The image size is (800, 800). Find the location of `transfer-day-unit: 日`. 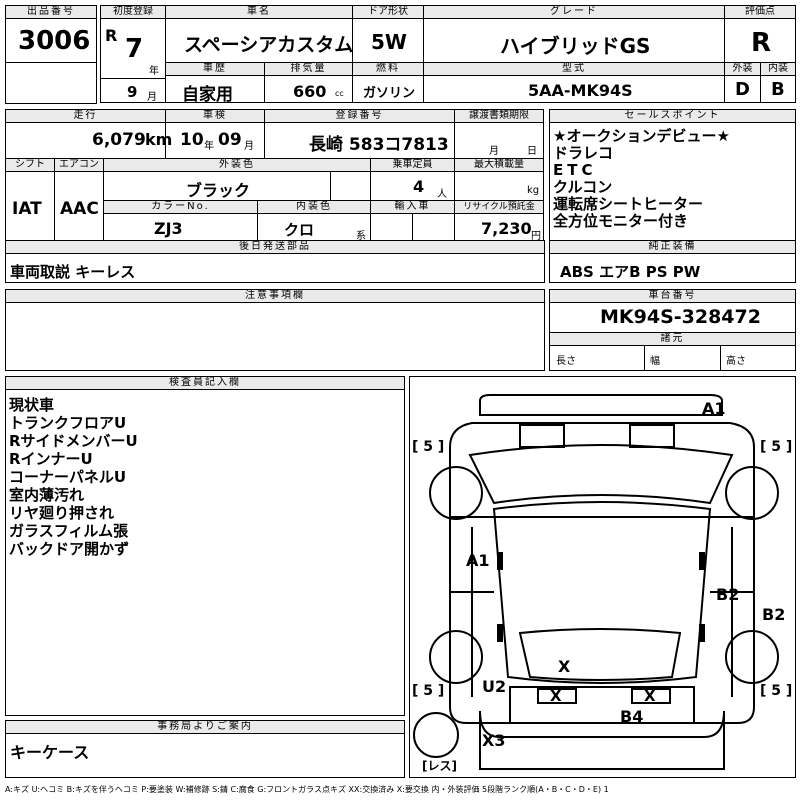

transfer-day-unit: 日 is located at coordinates (532, 151).